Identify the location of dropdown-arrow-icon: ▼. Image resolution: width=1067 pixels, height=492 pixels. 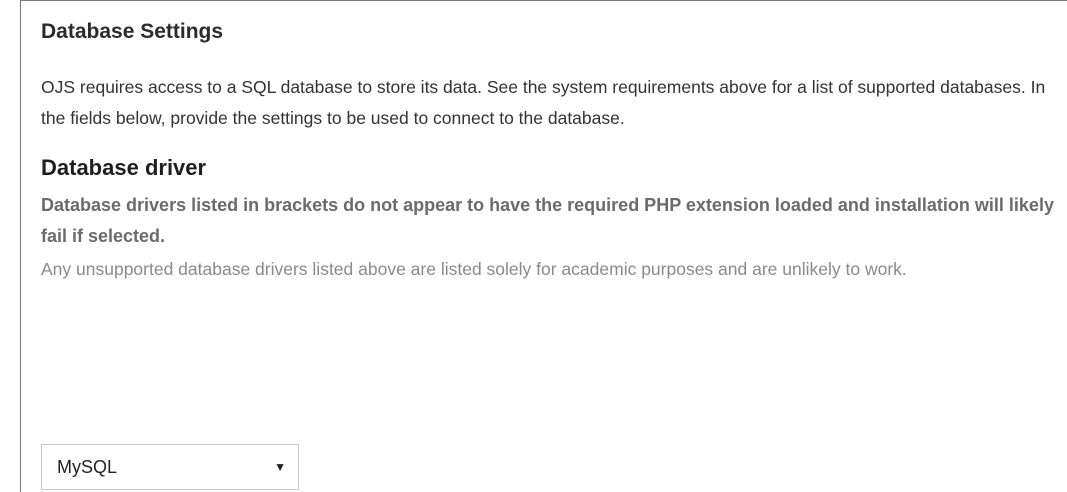
(280, 467).